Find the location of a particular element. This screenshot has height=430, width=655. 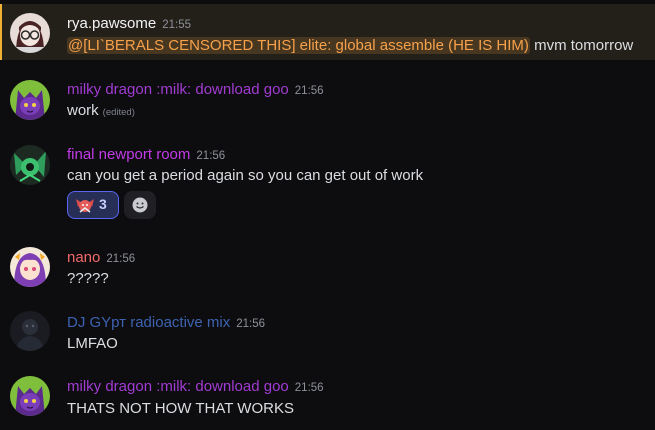

glasses-girl-avatar-icon is located at coordinates (30, 33).